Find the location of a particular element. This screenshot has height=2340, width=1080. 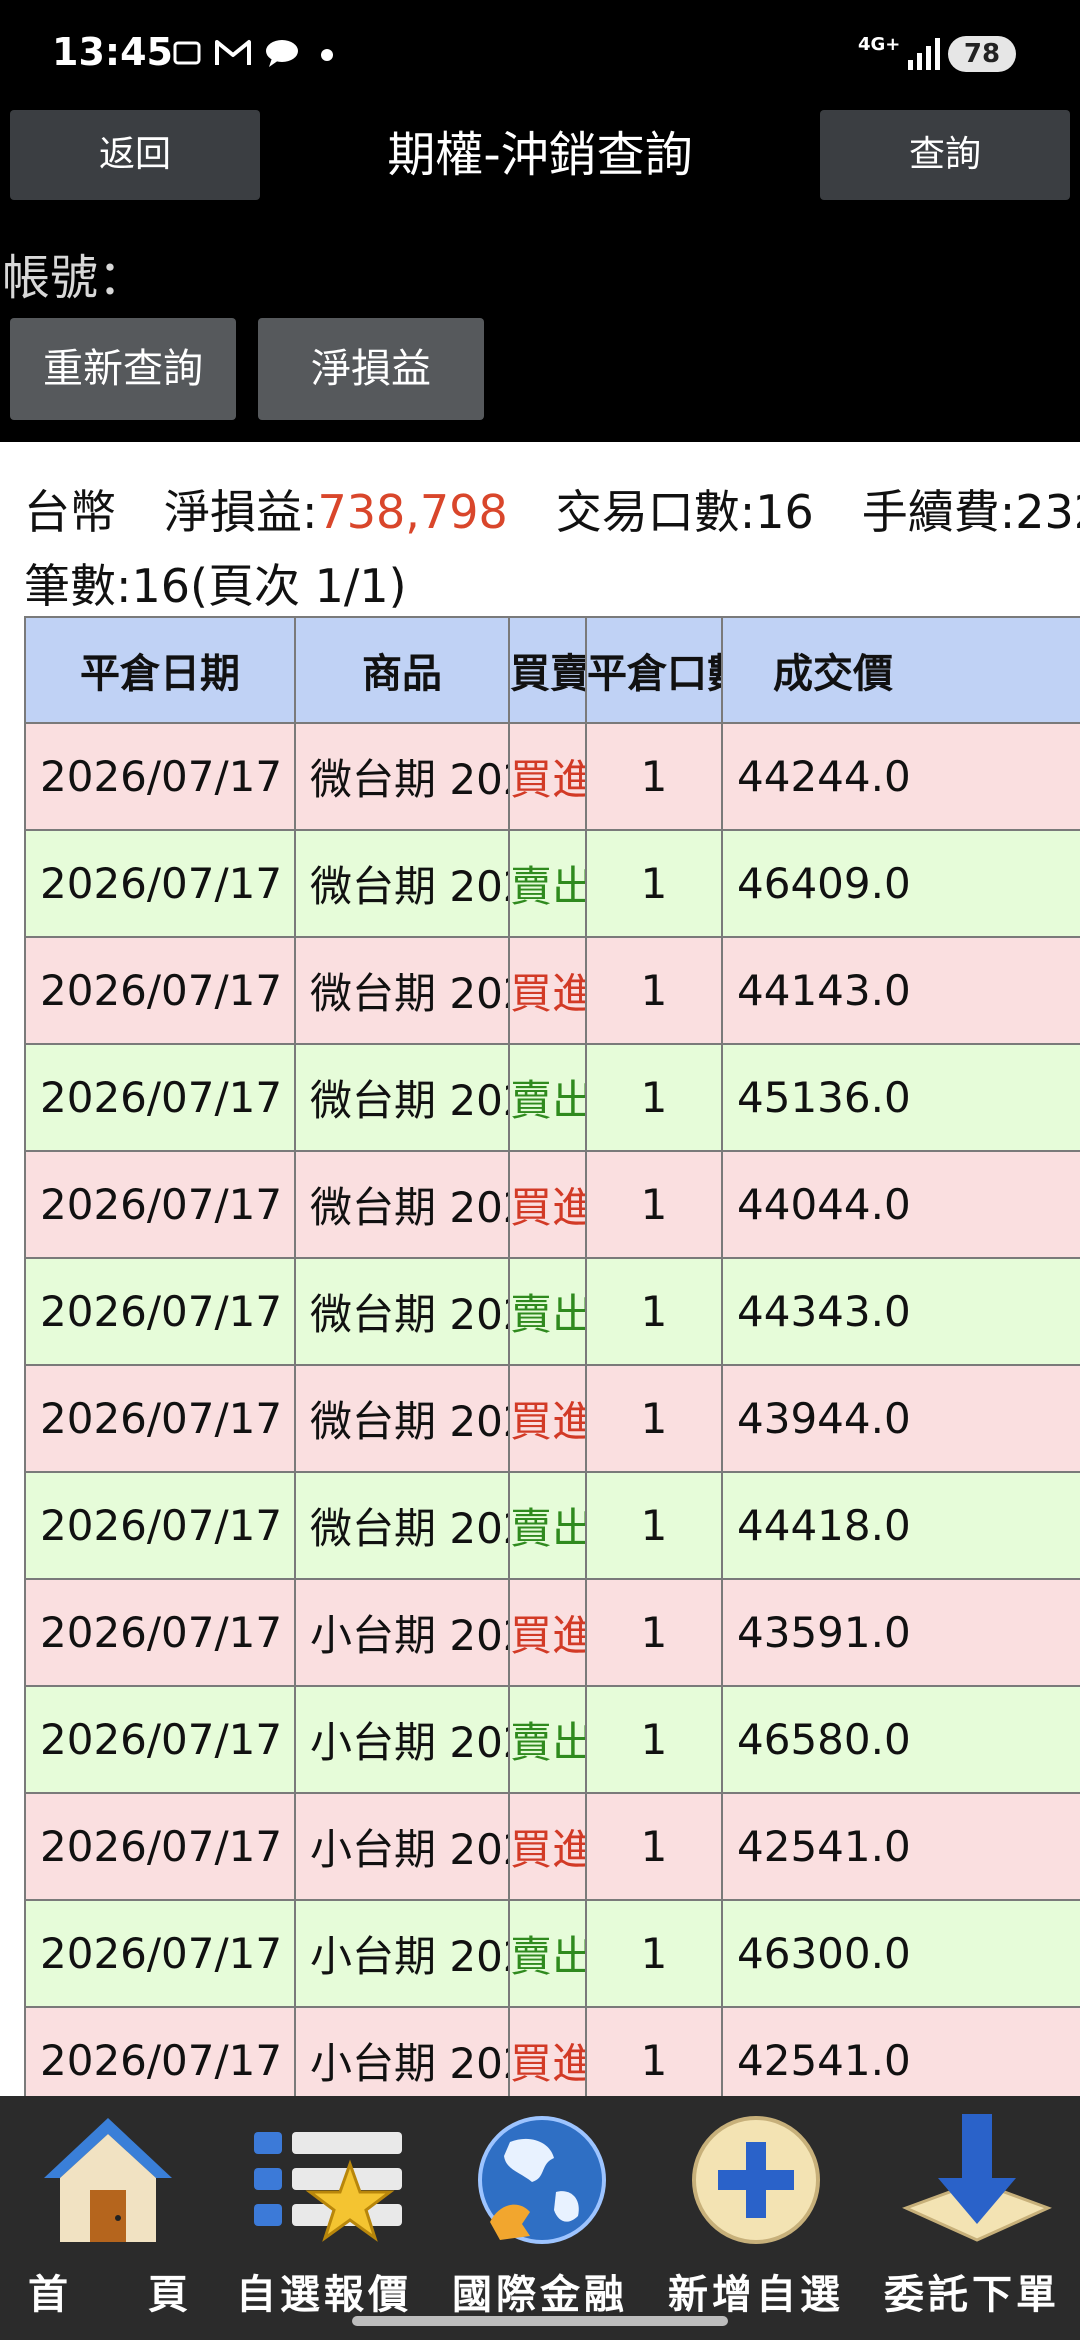

table-row: 2026/07/17微台期 202608賣出144418.0 is located at coordinates (552, 1525).